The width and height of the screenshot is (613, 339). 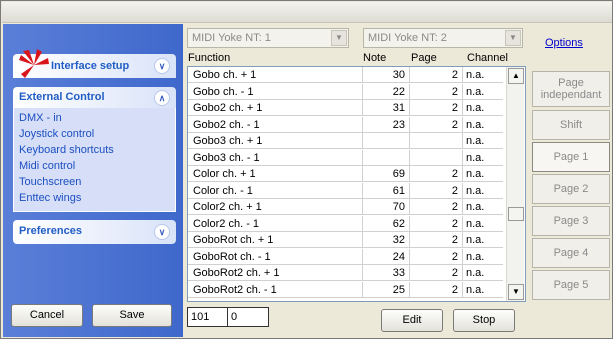 I want to click on page-1-button: Page 1, so click(x=571, y=157).